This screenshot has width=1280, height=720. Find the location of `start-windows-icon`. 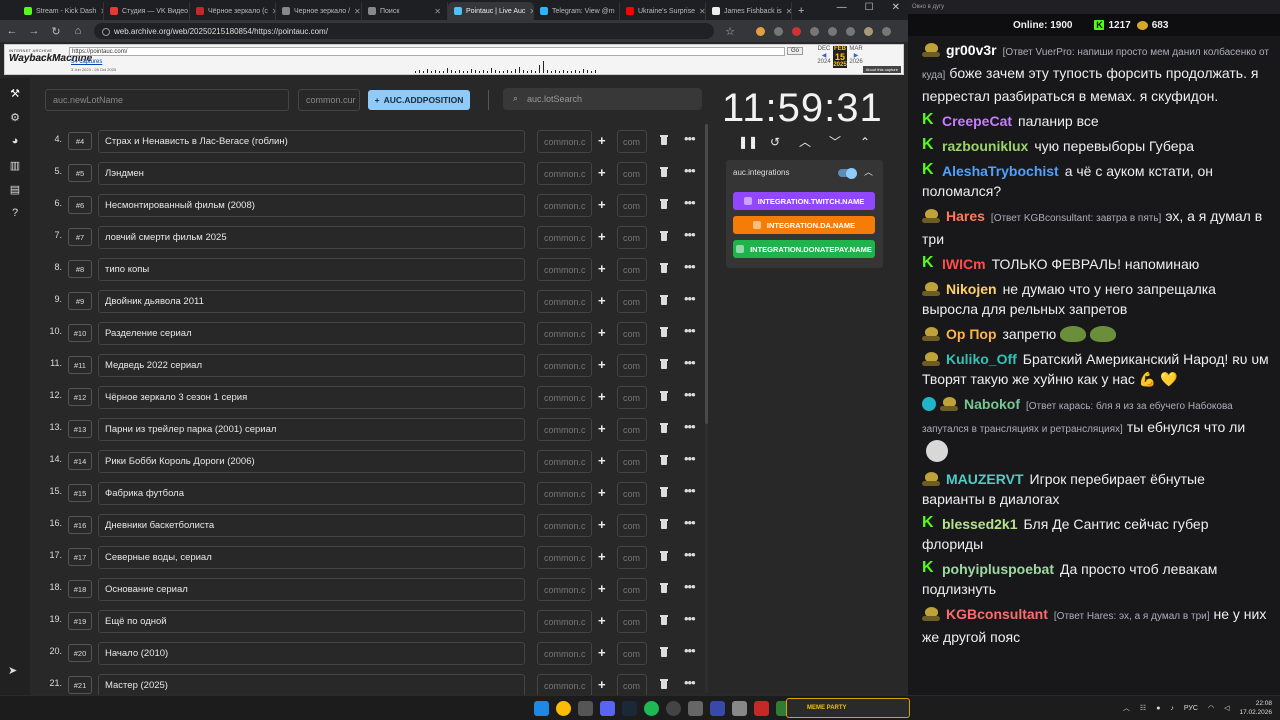

start-windows-icon is located at coordinates (541, 708).